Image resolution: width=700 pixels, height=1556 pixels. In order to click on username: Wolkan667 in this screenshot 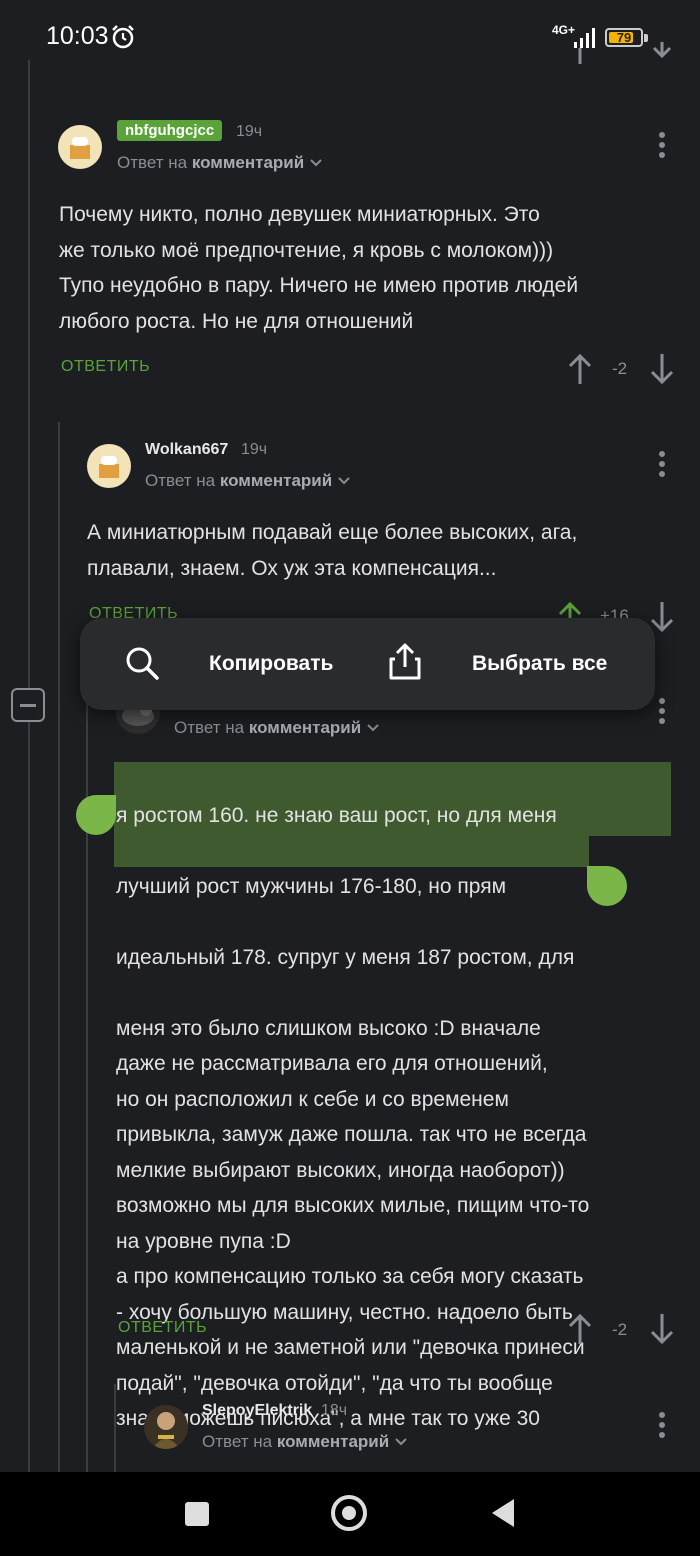, I will do `click(186, 450)`.